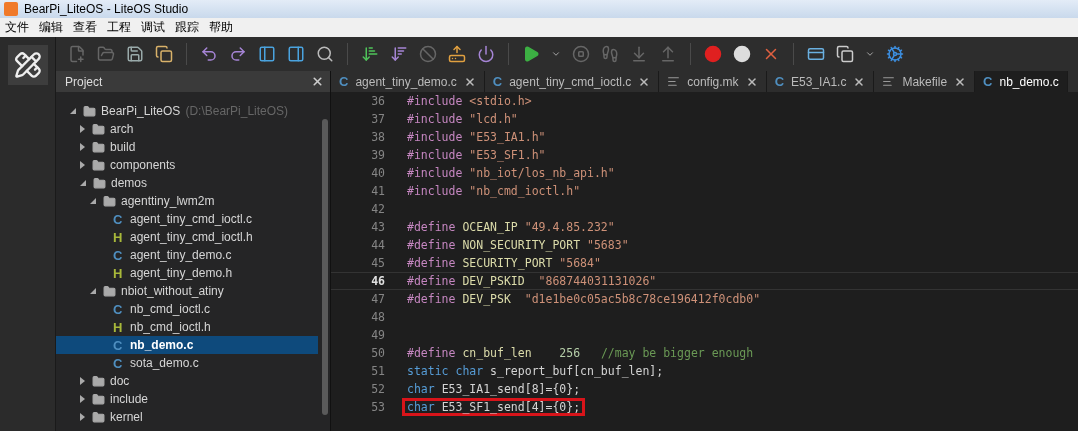 The image size is (1078, 431). I want to click on tab-label: config.mk, so click(713, 81).